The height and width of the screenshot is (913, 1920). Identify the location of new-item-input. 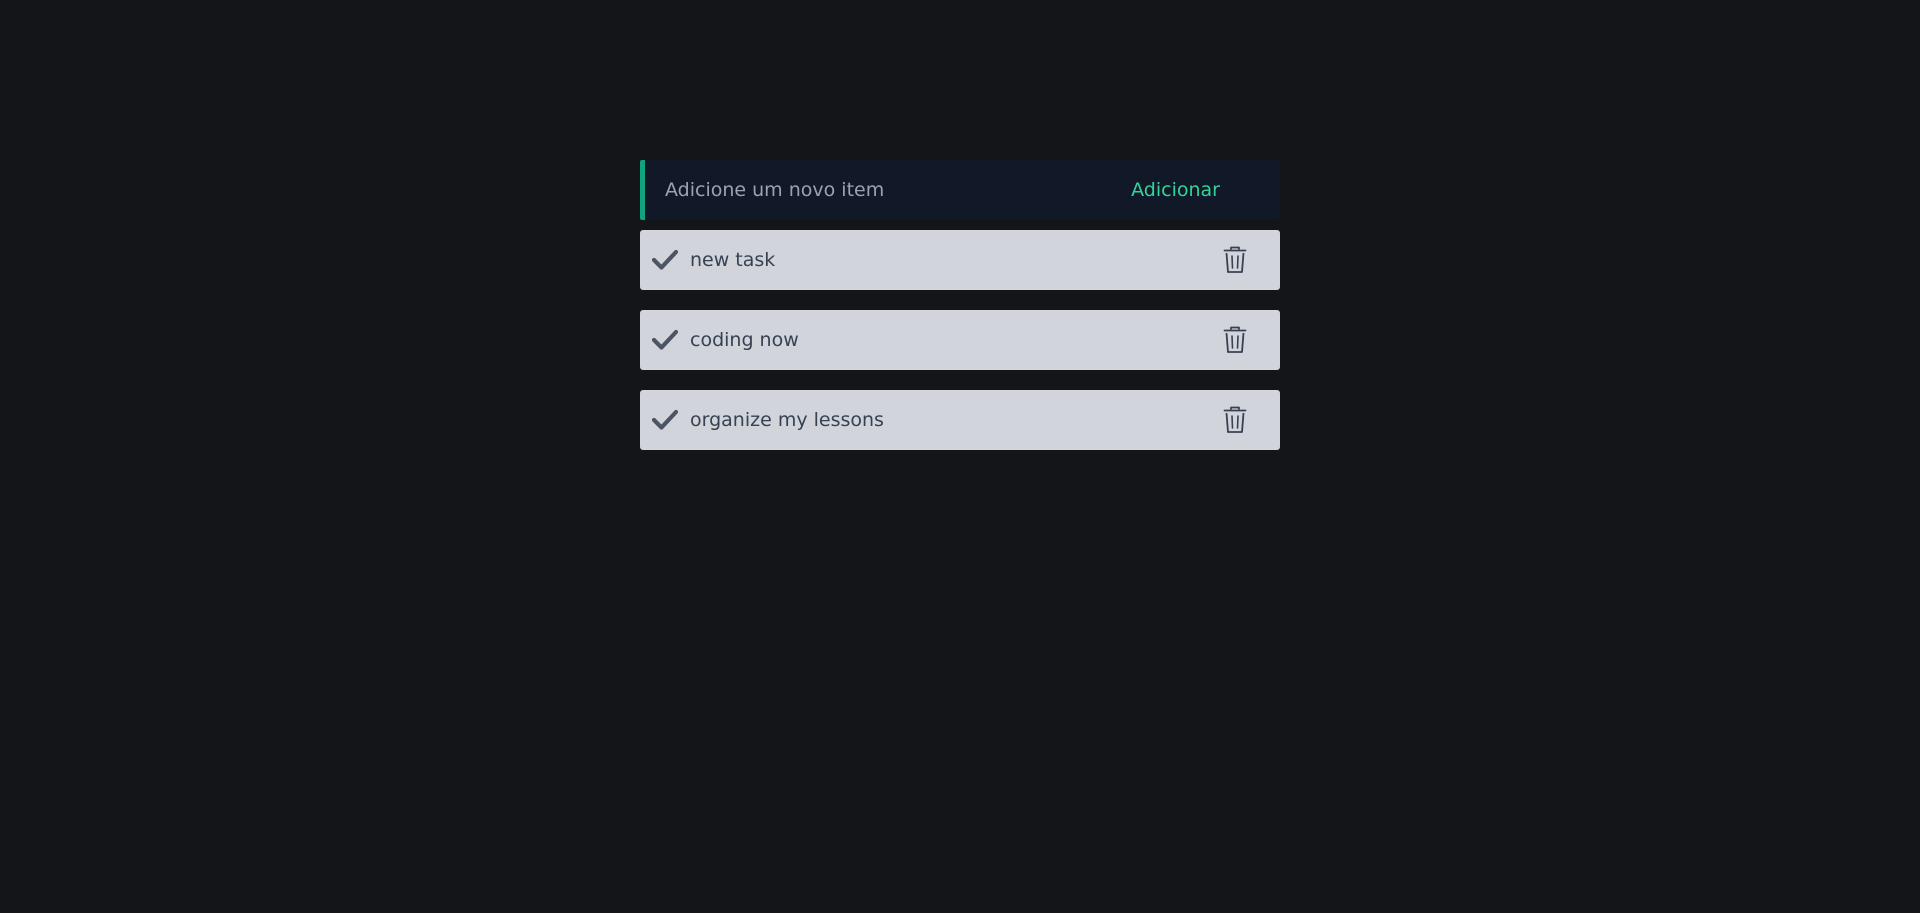
(888, 190).